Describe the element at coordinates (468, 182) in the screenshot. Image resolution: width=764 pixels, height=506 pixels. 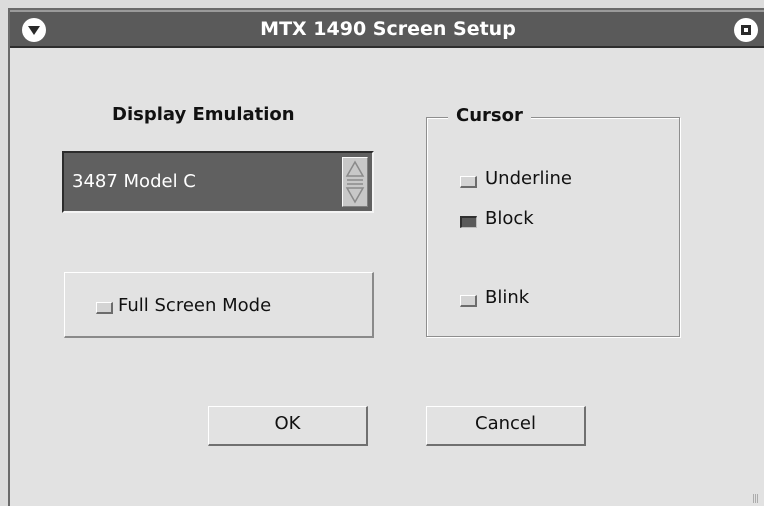
I see `underline-checkbox` at that location.